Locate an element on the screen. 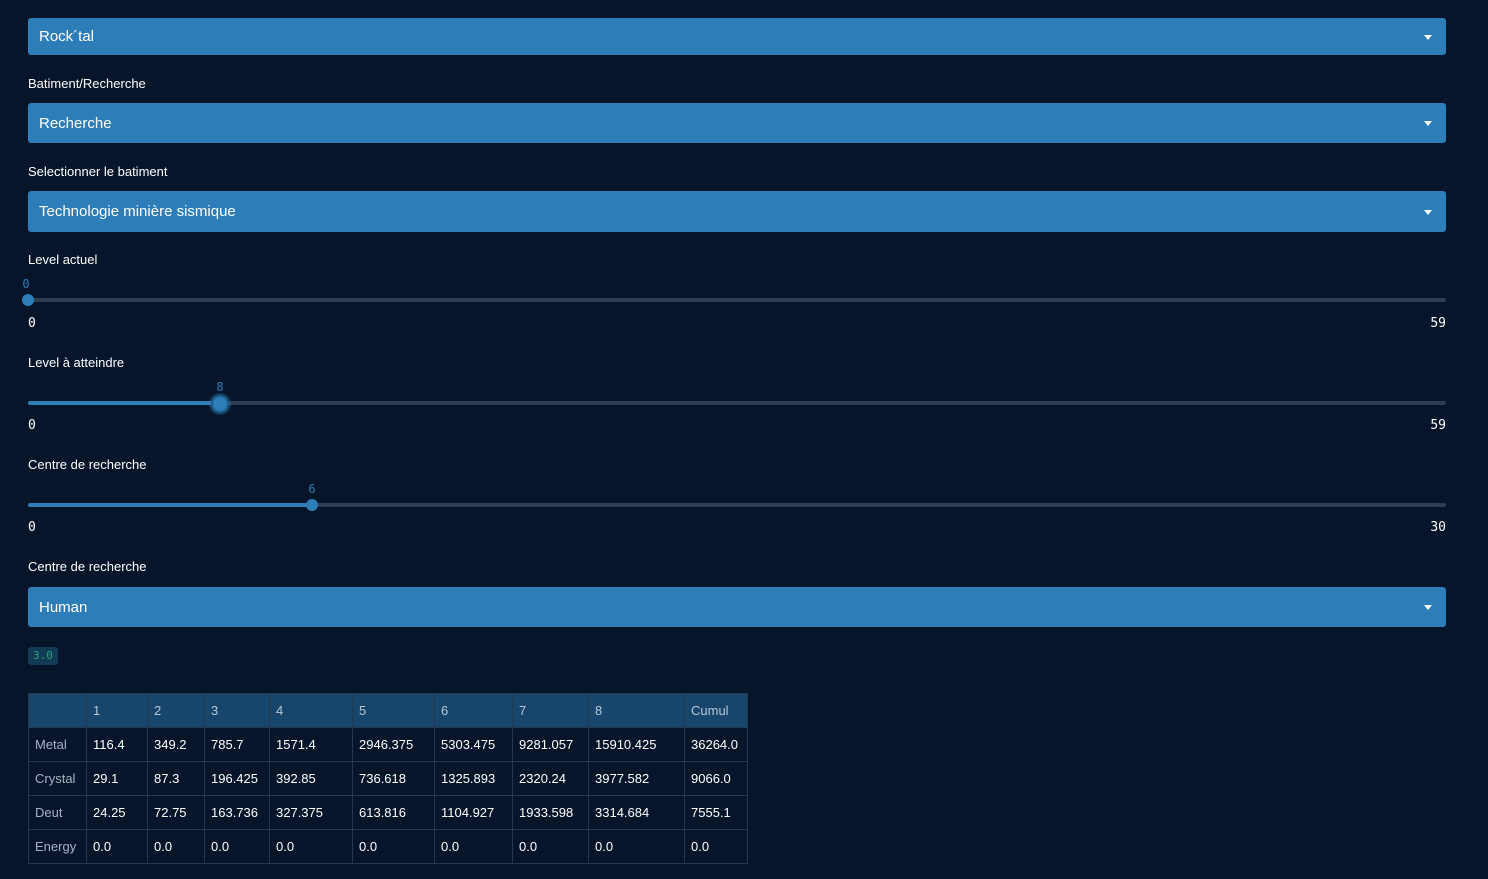 Image resolution: width=1488 pixels, height=879 pixels. row-label: Metal is located at coordinates (57, 744).